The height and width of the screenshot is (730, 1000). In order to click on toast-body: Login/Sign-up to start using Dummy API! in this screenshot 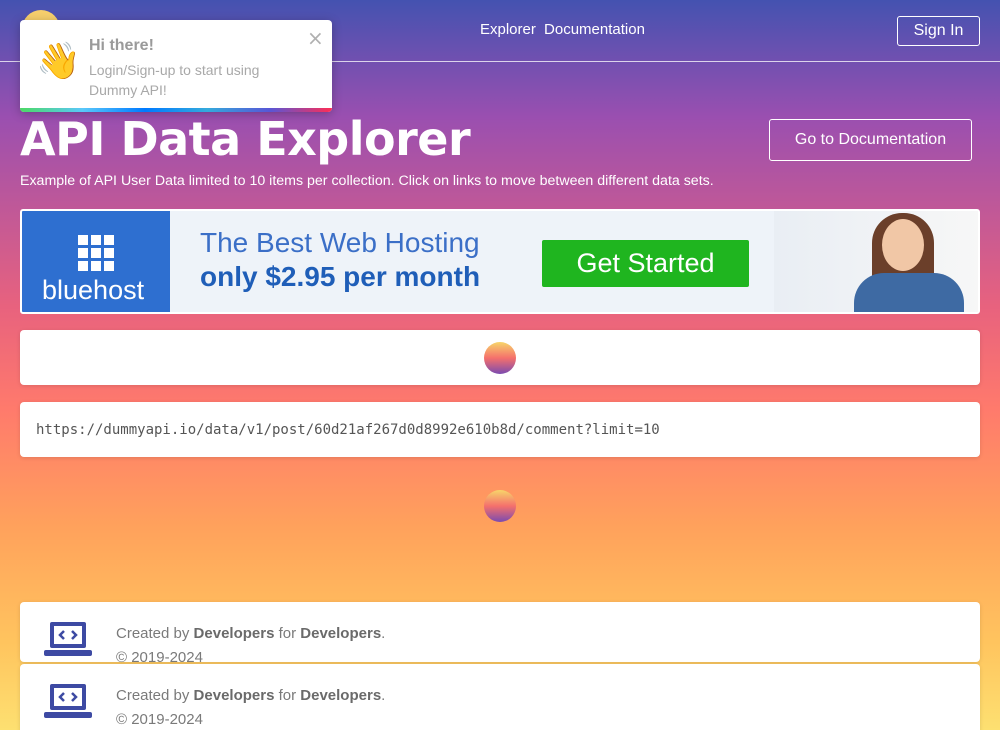, I will do `click(174, 80)`.